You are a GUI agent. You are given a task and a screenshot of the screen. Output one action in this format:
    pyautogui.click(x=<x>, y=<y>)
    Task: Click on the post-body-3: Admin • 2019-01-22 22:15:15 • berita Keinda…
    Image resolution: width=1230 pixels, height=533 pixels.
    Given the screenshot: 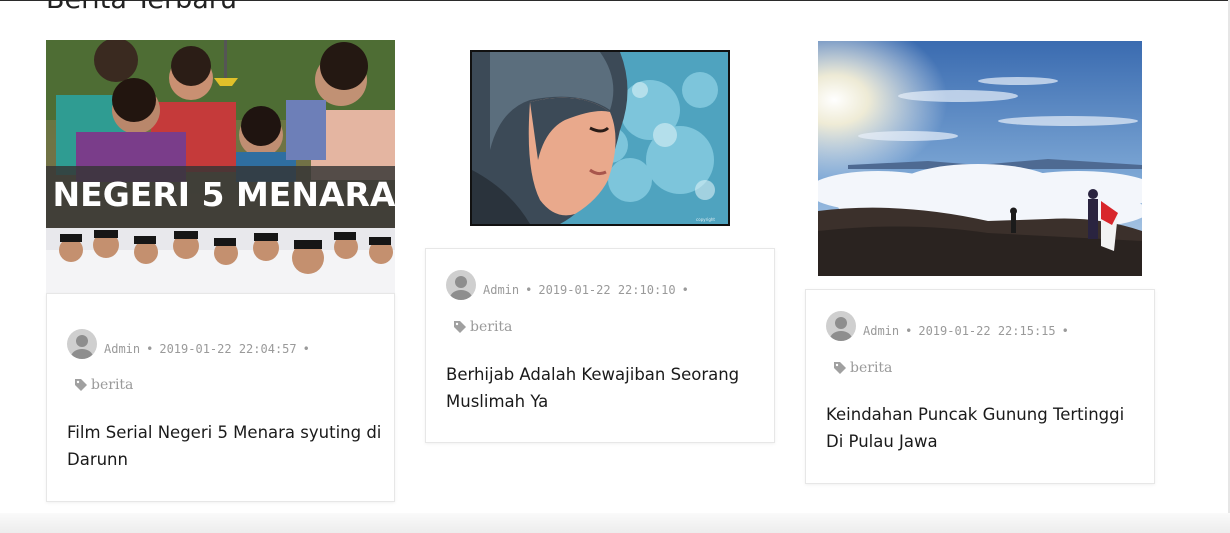 What is the action you would take?
    pyautogui.click(x=980, y=386)
    